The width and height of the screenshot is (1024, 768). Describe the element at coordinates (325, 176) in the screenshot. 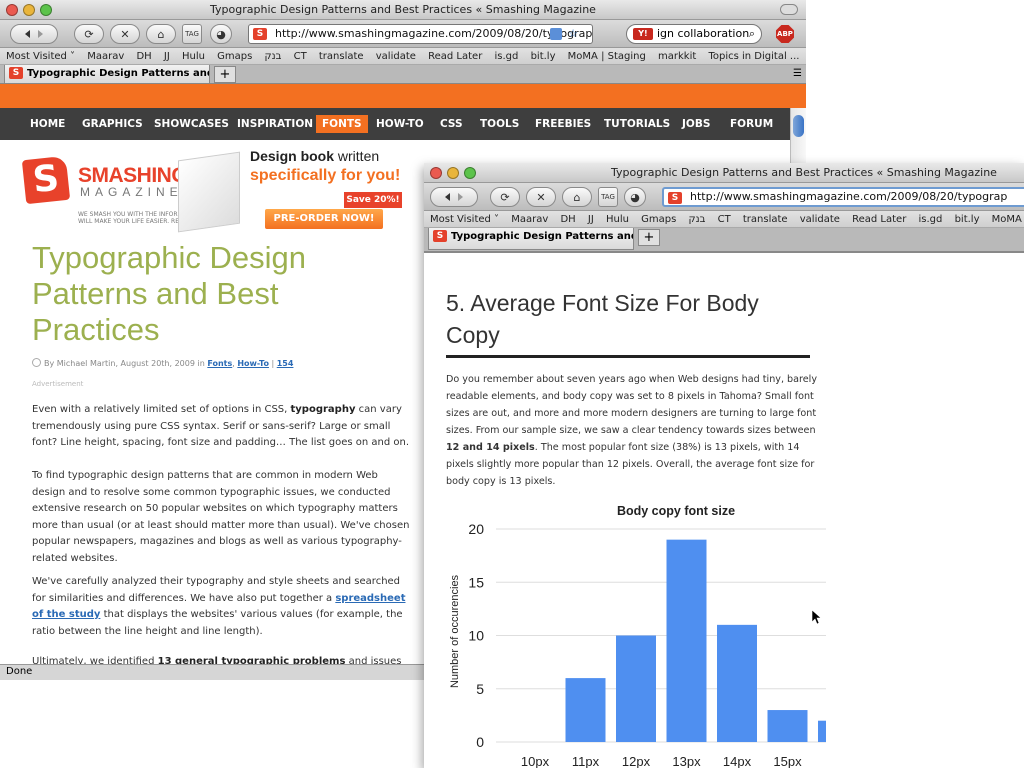

I see `ad-subheadline: specifically for you!` at that location.